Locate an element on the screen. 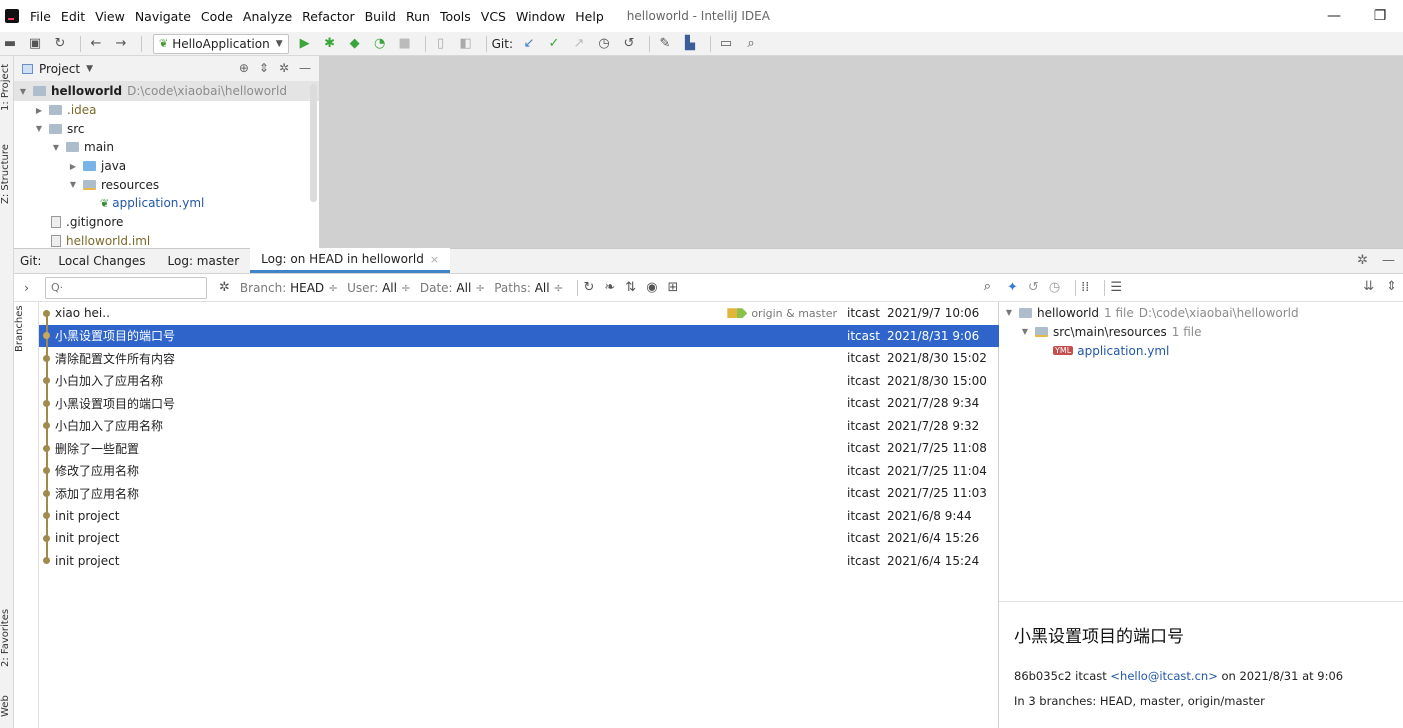 This screenshot has height=728, width=1403. commit-row: 小白加入了应用名称 itcast 2021/8/30 15:00 is located at coordinates (519, 381).